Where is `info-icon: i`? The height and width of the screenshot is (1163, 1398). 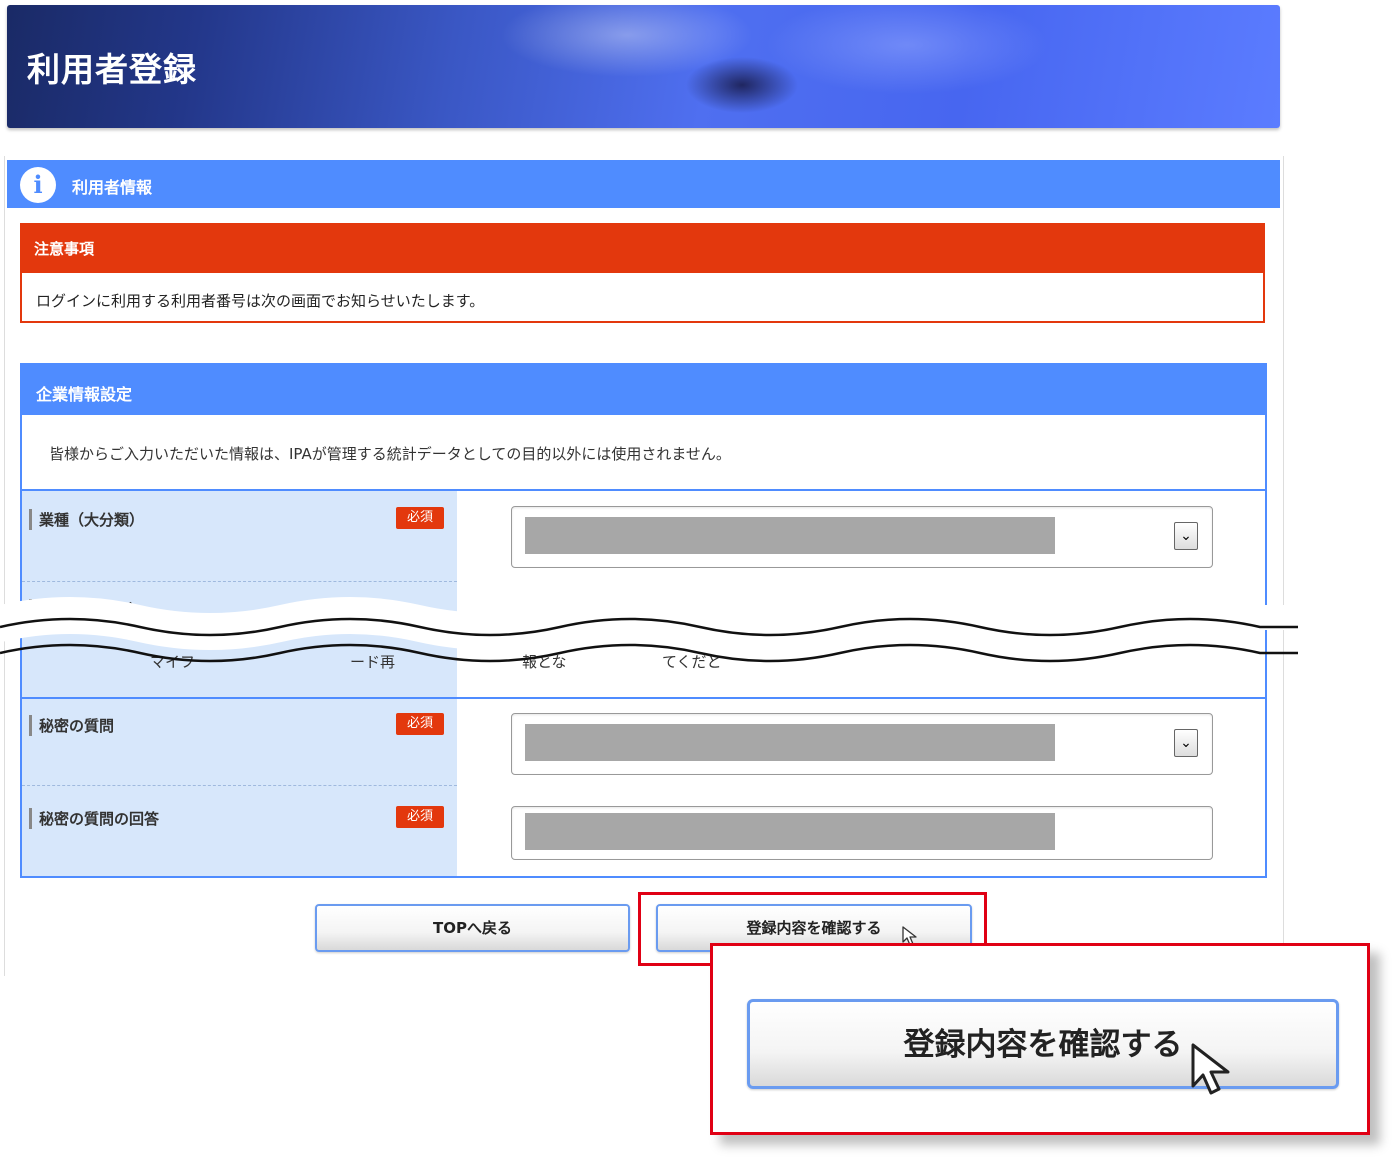 info-icon: i is located at coordinates (38, 185).